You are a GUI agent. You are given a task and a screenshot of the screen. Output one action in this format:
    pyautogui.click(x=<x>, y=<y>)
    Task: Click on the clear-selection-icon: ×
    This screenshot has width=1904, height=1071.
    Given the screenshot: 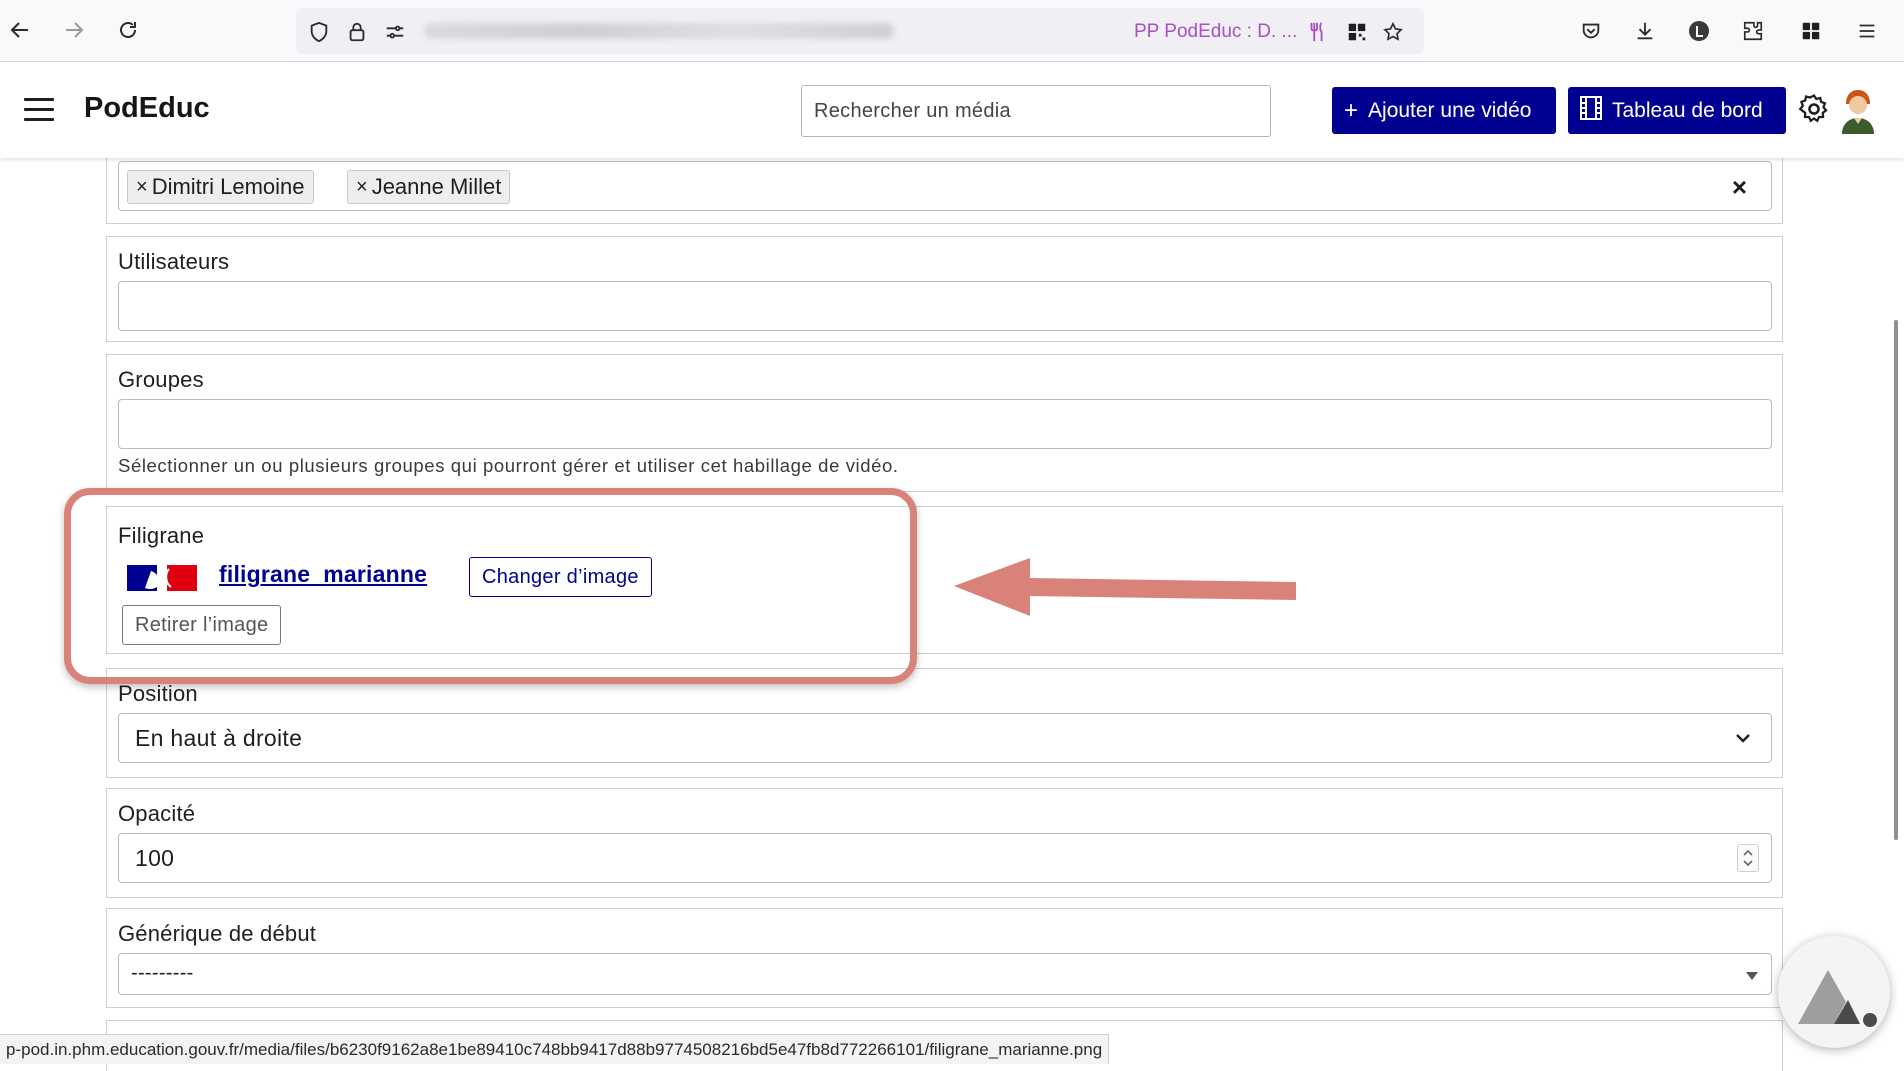 What is the action you would take?
    pyautogui.click(x=1739, y=187)
    